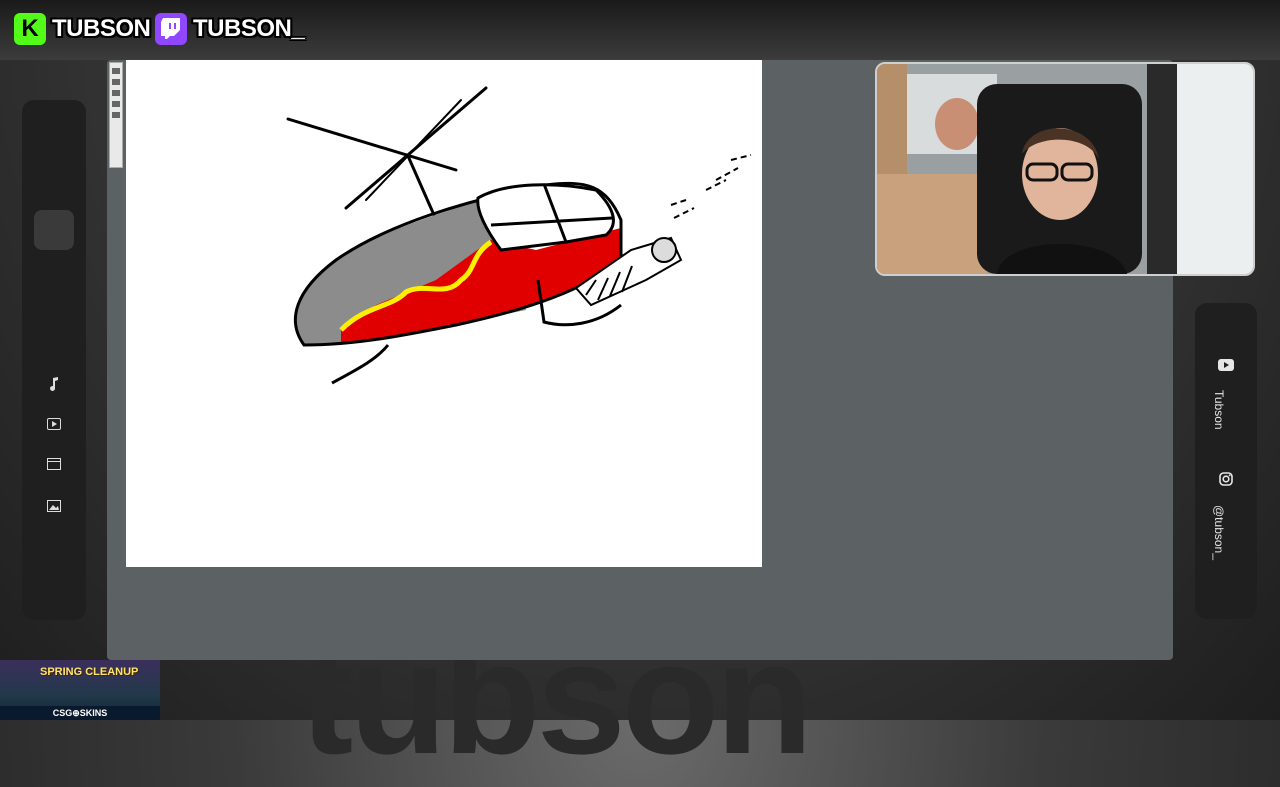 The width and height of the screenshot is (1280, 787). I want to click on kick-brand: K TUBSON, so click(82, 29).